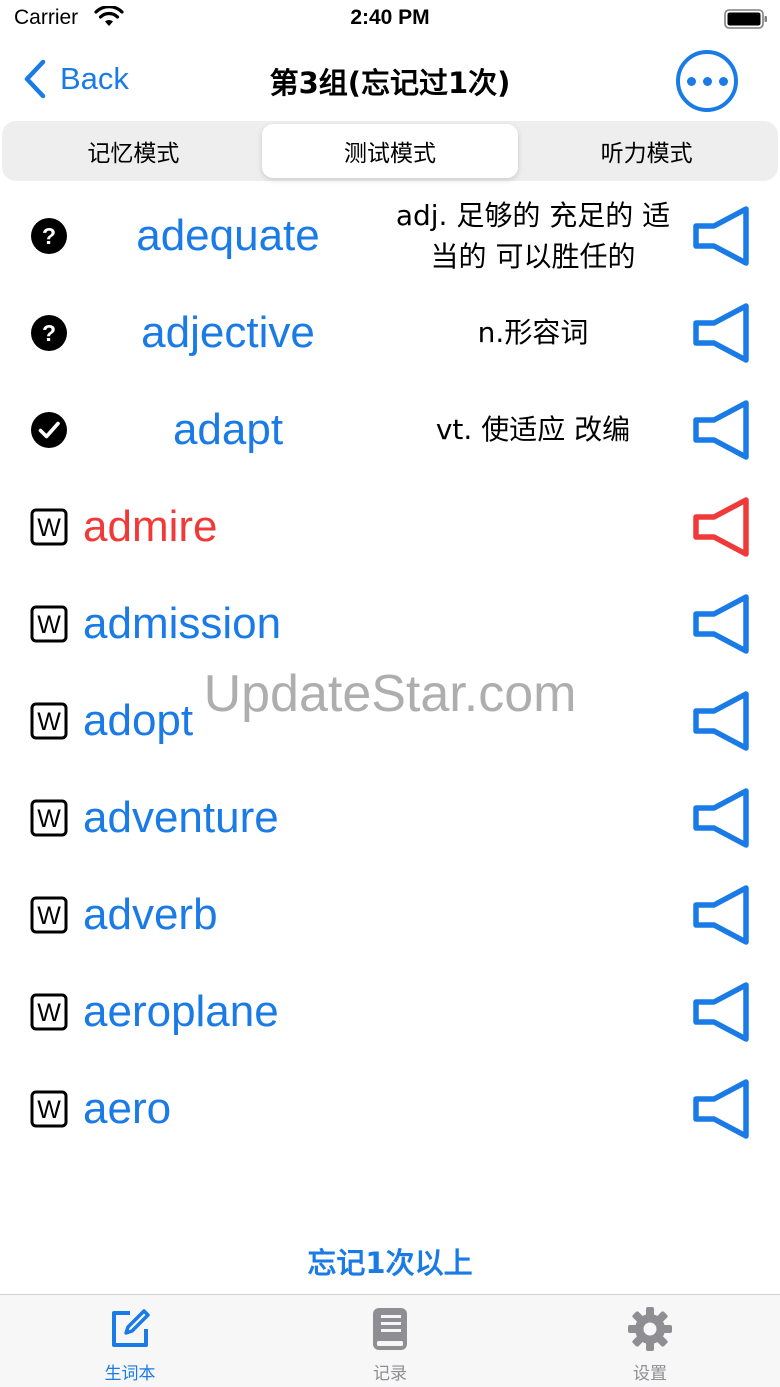  What do you see at coordinates (533, 429) in the screenshot?
I see `word-meaning: vt. 使适应 改编` at bounding box center [533, 429].